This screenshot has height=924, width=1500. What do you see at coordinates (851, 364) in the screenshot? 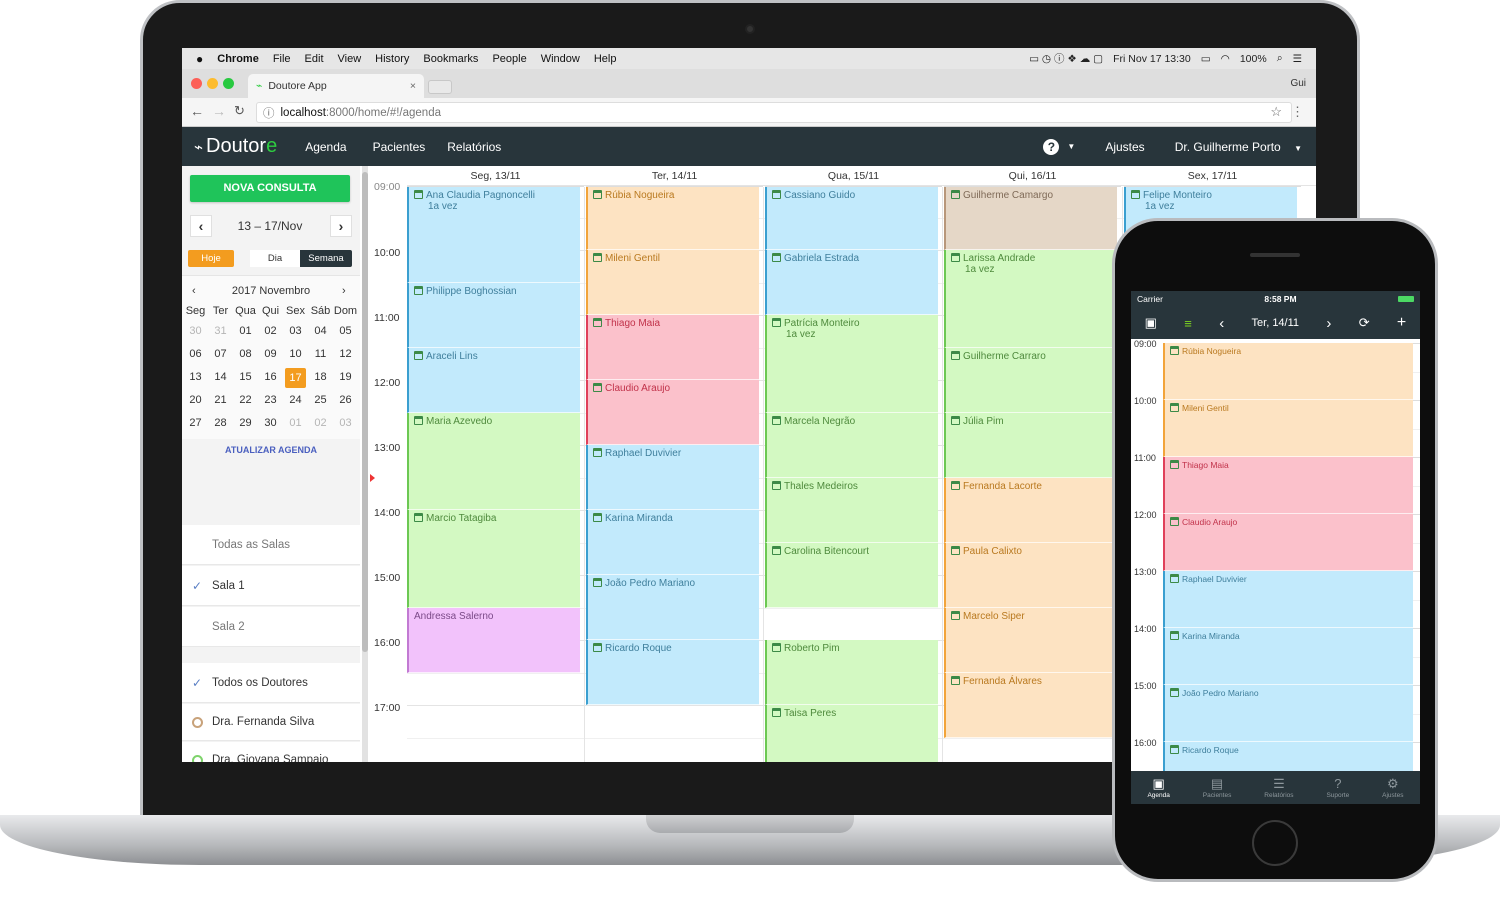
I see `appointment: Patrícia Monteiro 1a vez` at bounding box center [851, 364].